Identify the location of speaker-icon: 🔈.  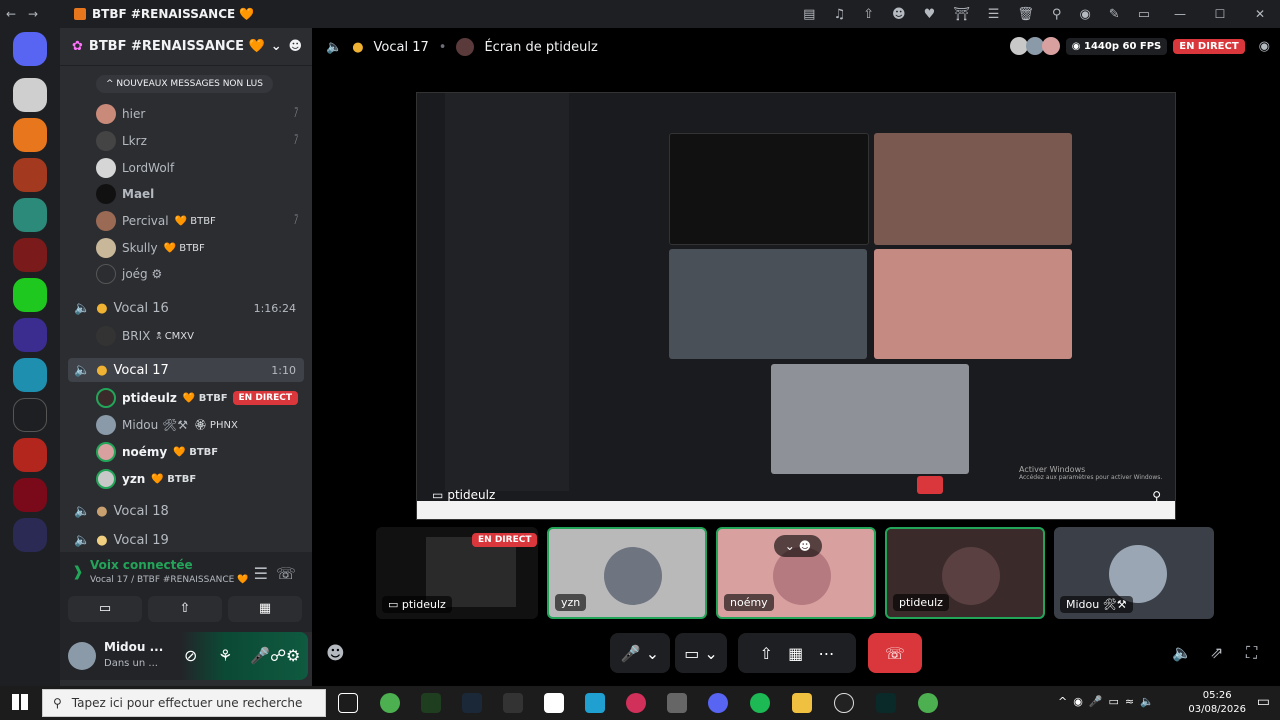
(82, 308).